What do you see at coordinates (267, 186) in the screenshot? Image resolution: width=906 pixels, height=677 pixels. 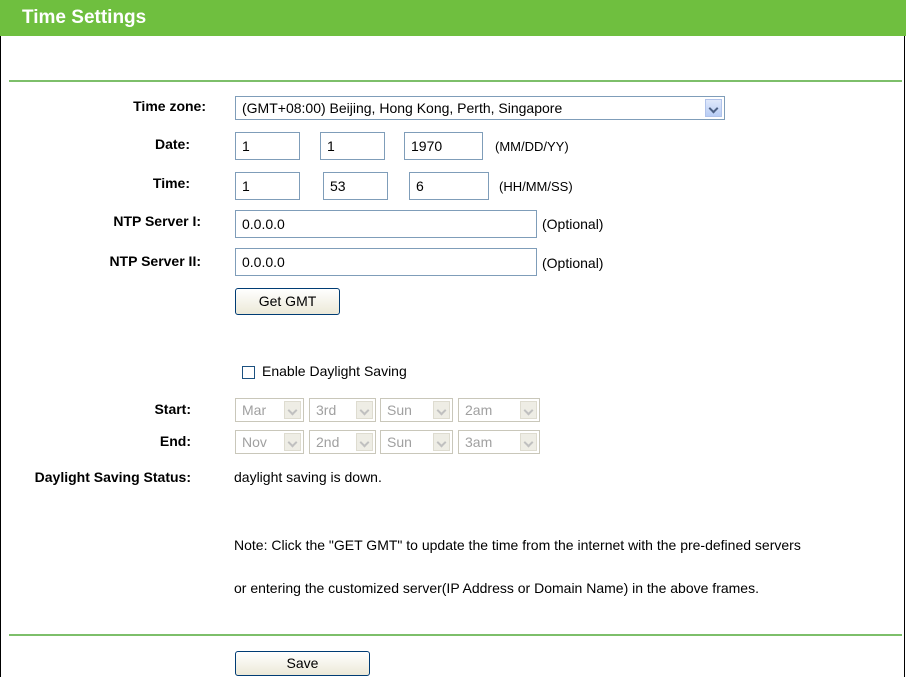 I see `time-hour-input: 1` at bounding box center [267, 186].